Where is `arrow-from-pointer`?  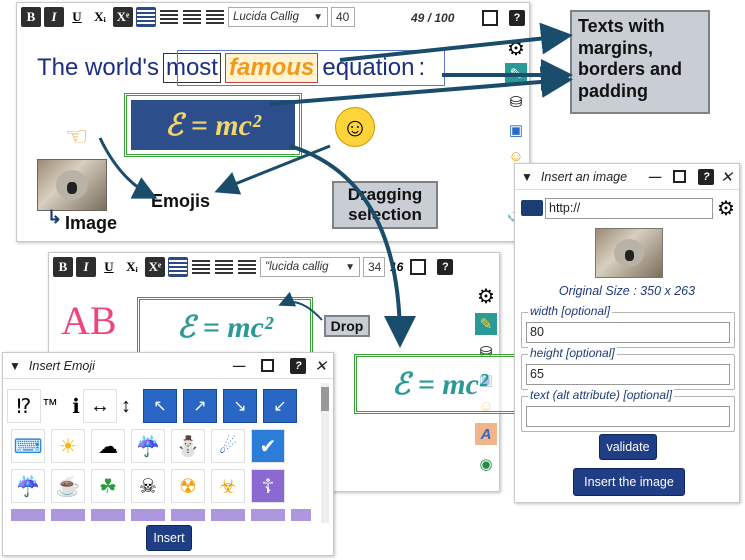 arrow-from-pointer is located at coordinates (128, 168).